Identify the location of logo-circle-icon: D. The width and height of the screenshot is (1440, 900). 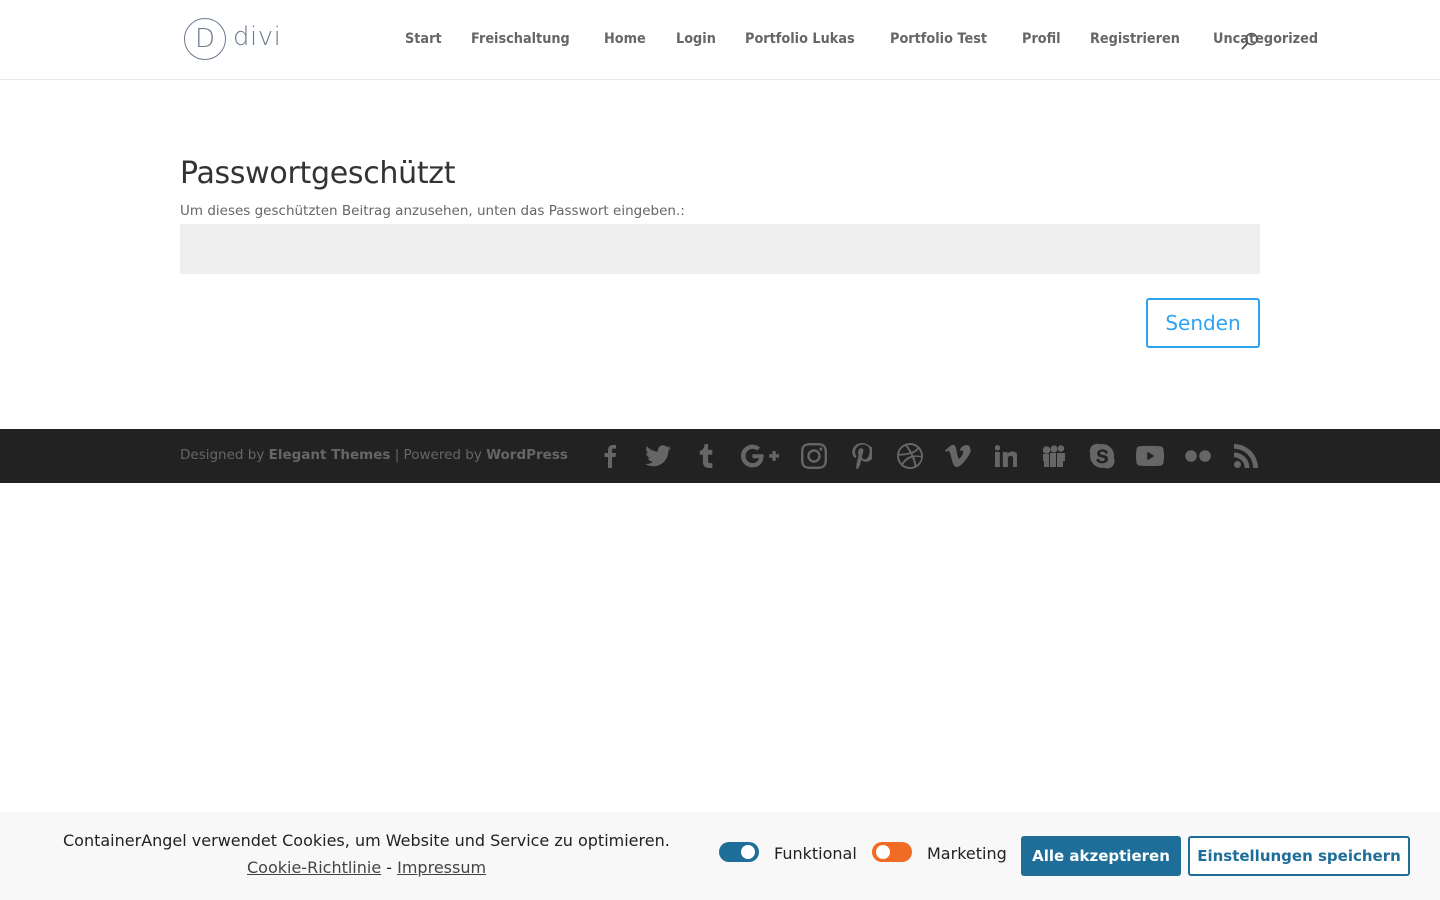
(205, 39).